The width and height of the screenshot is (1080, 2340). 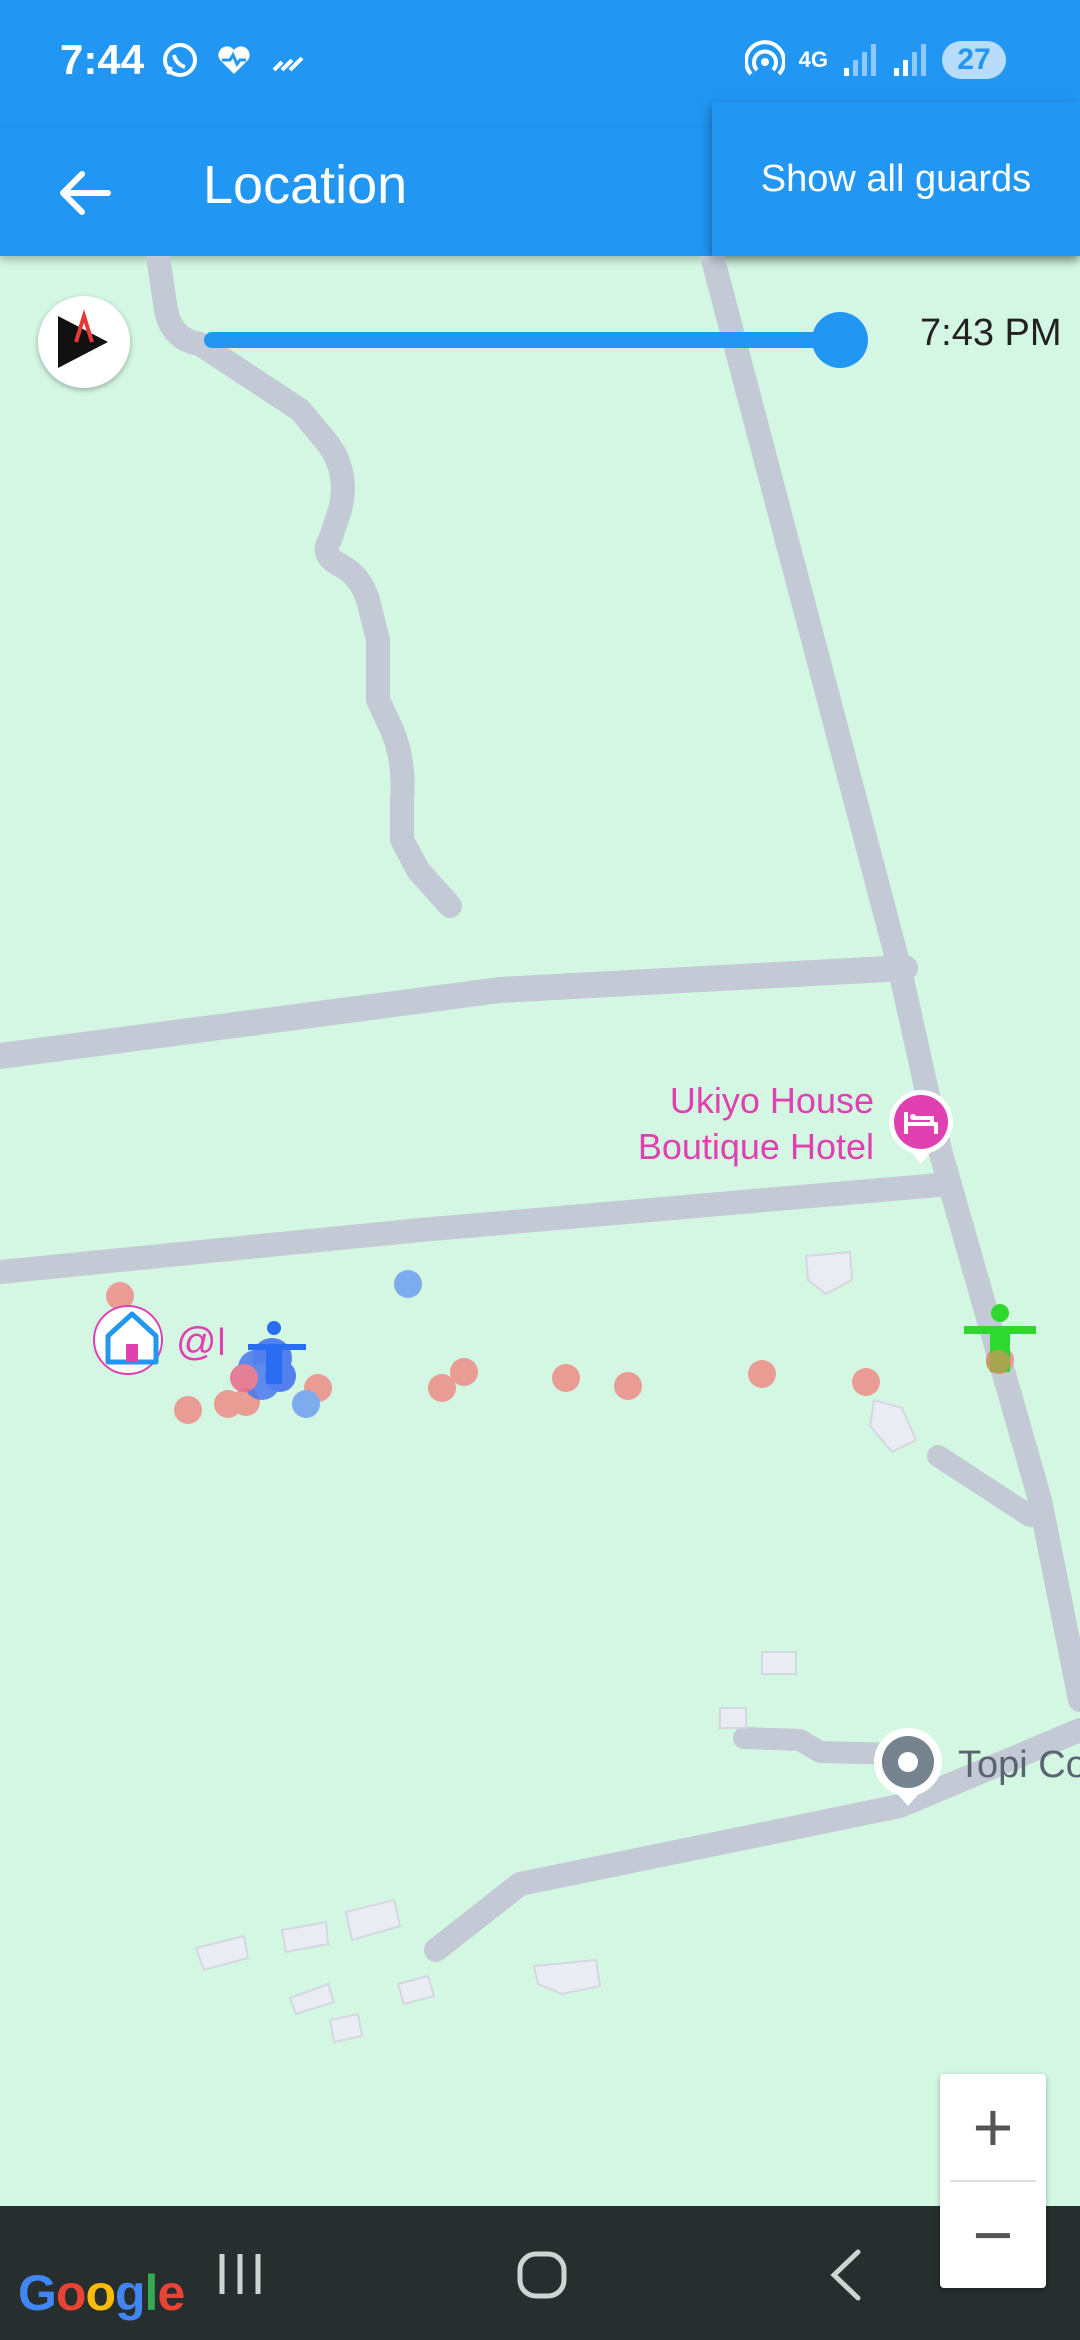 I want to click on home-marker, so click(x=128, y=1340).